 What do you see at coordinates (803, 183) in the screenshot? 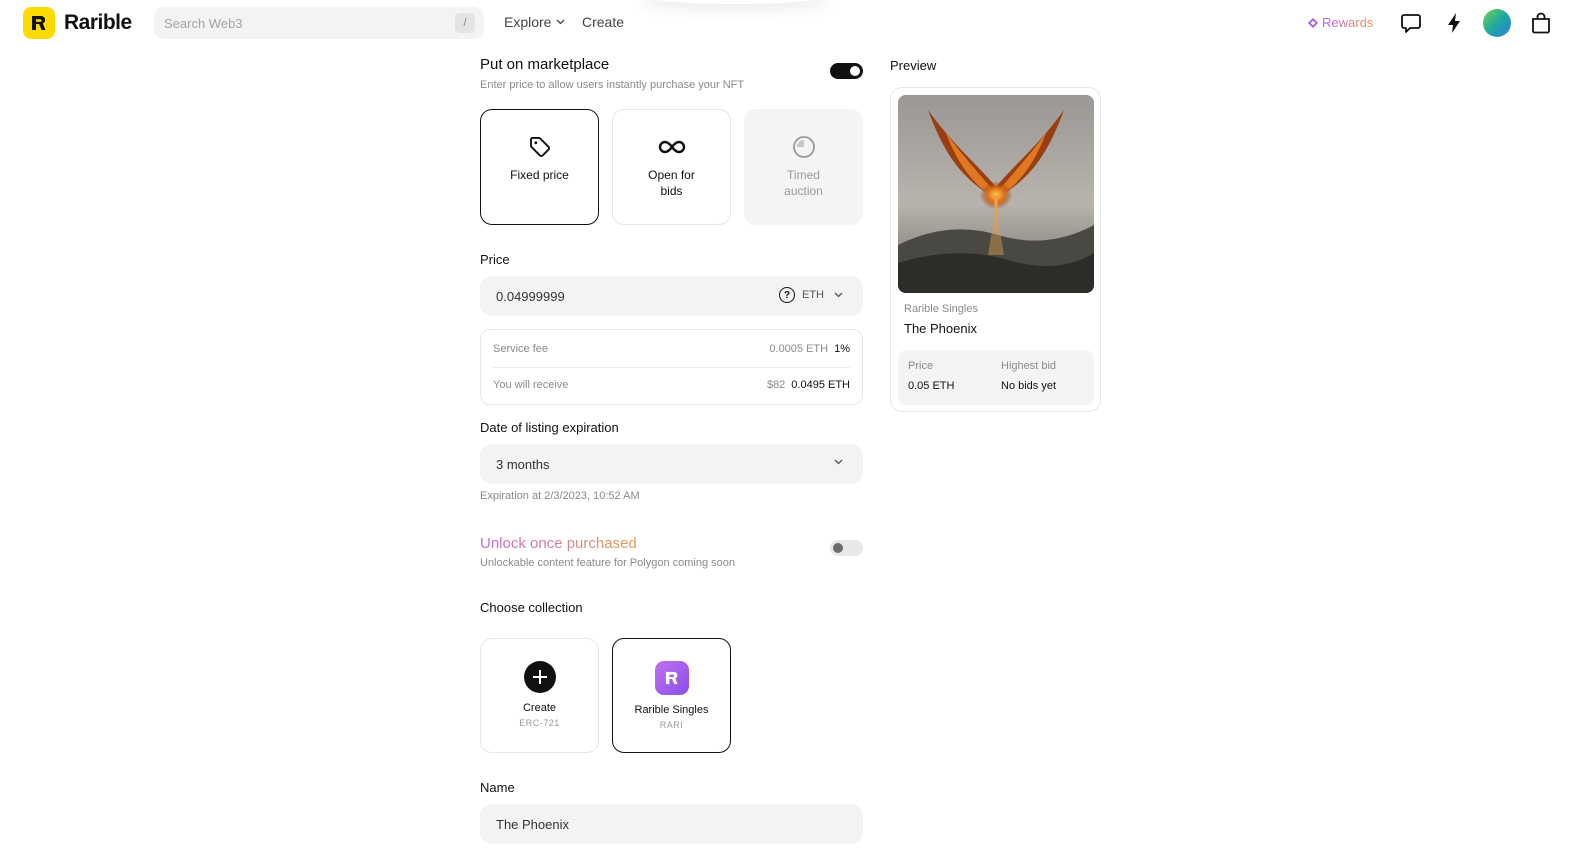
I see `sale-type-label: Timed auction` at bounding box center [803, 183].